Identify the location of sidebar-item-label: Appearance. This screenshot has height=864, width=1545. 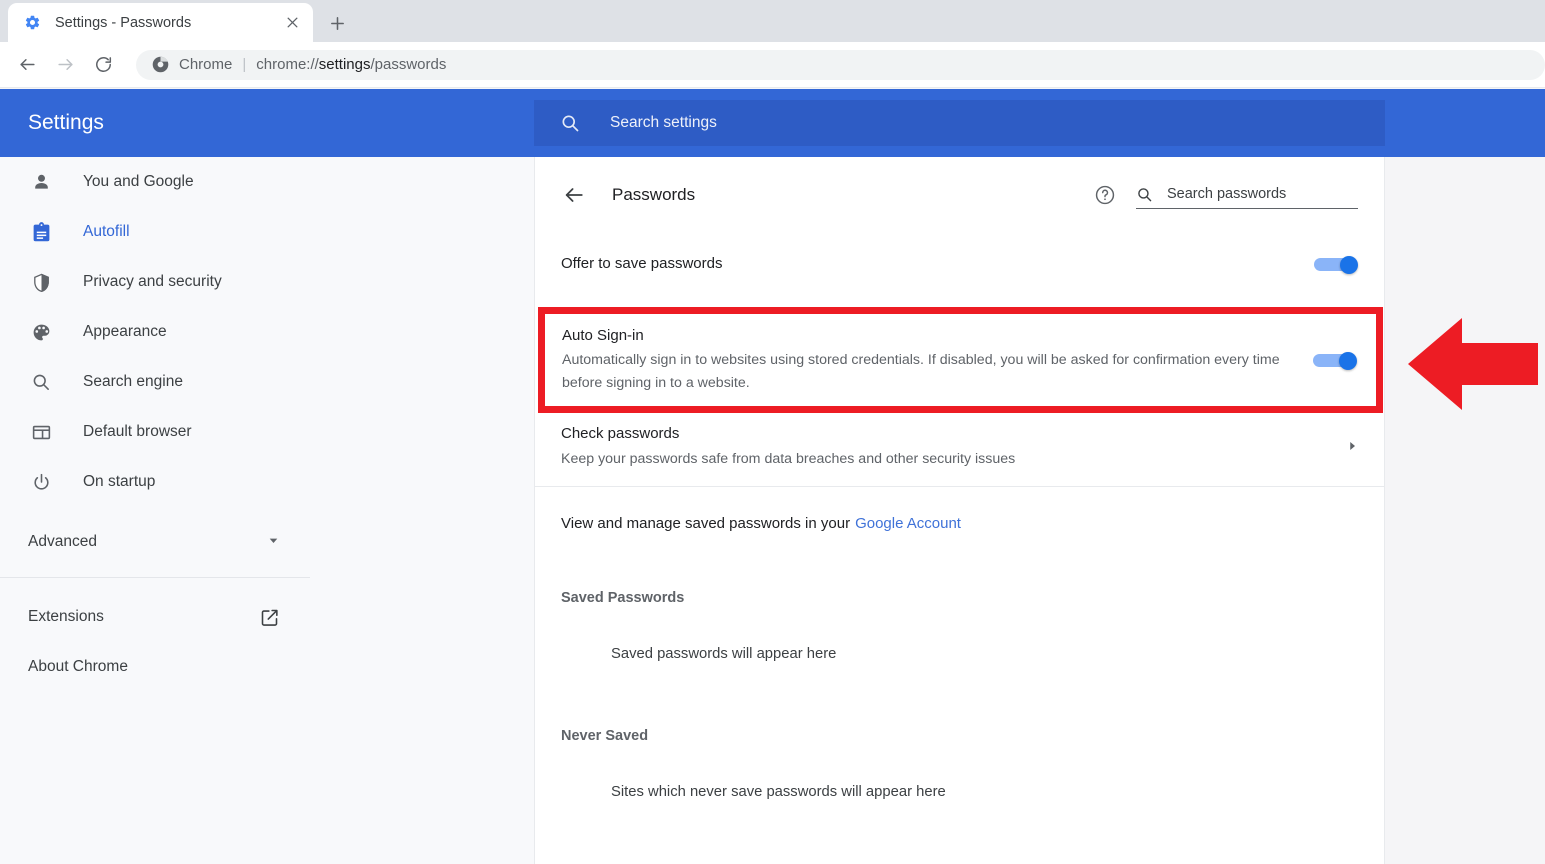
(125, 331).